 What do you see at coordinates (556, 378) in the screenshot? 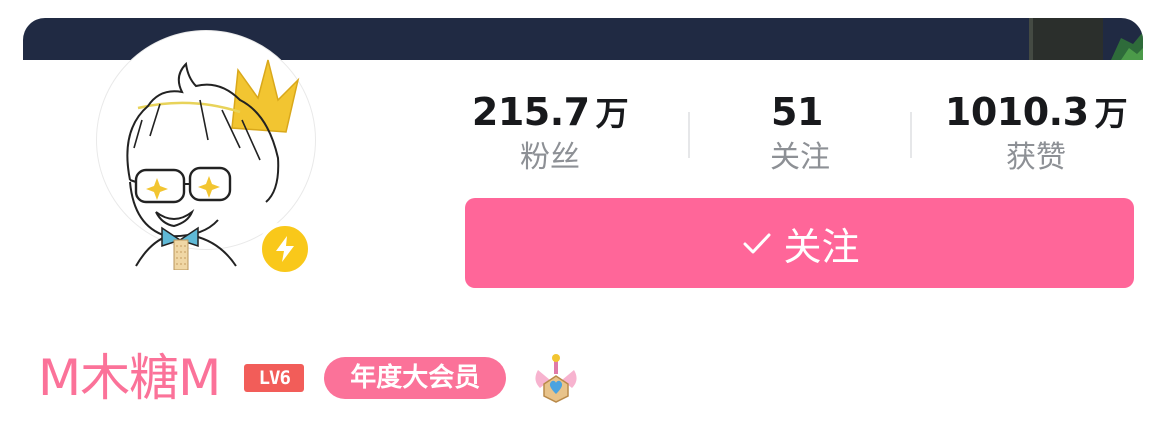
I see `pendant-medal-icon` at bounding box center [556, 378].